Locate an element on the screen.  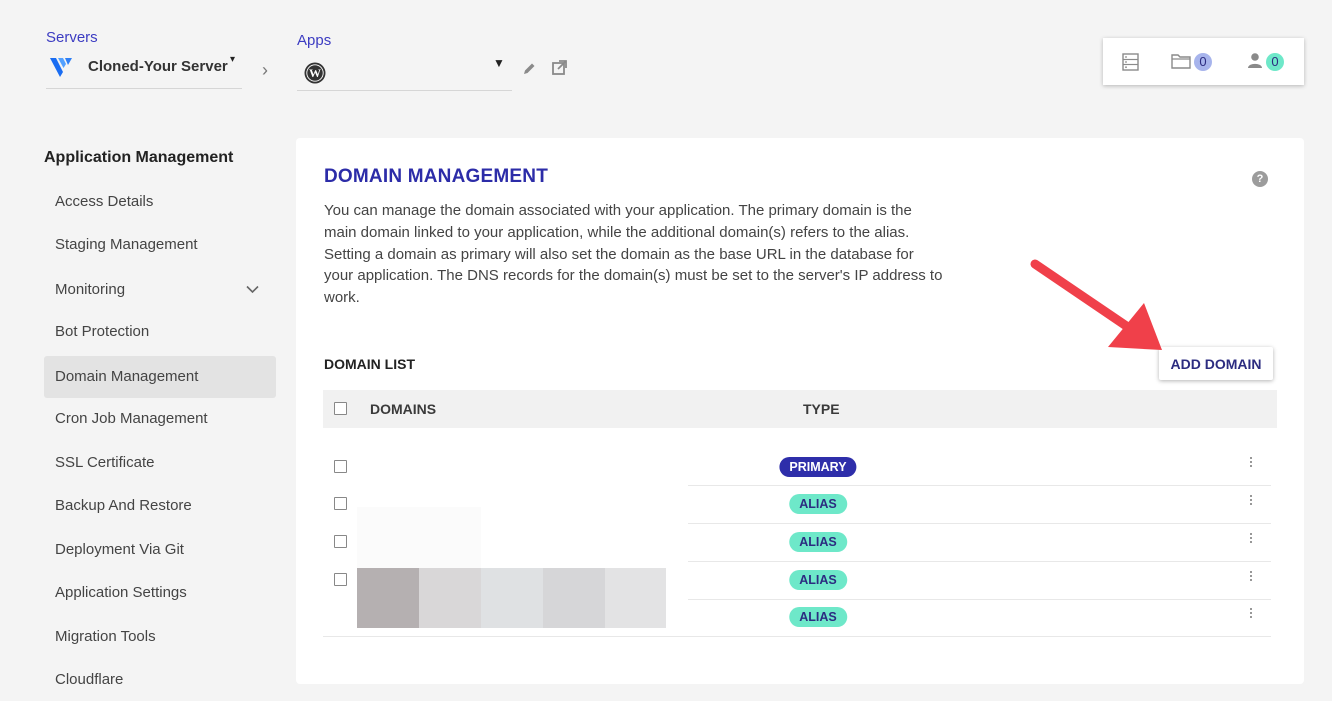
caret-down-icon: ▼ is located at coordinates (499, 63).